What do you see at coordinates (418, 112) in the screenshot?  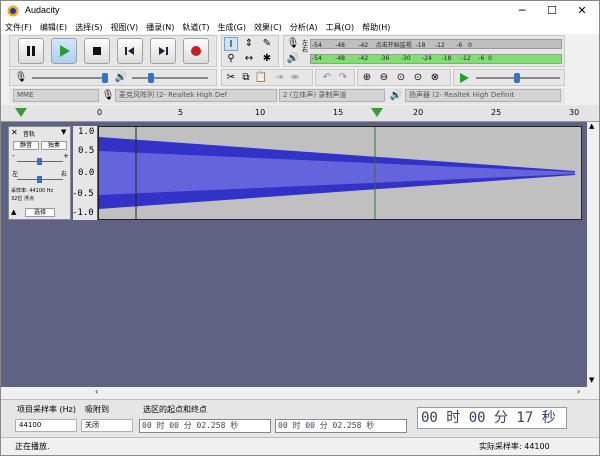 I see `ruler-tick: 20` at bounding box center [418, 112].